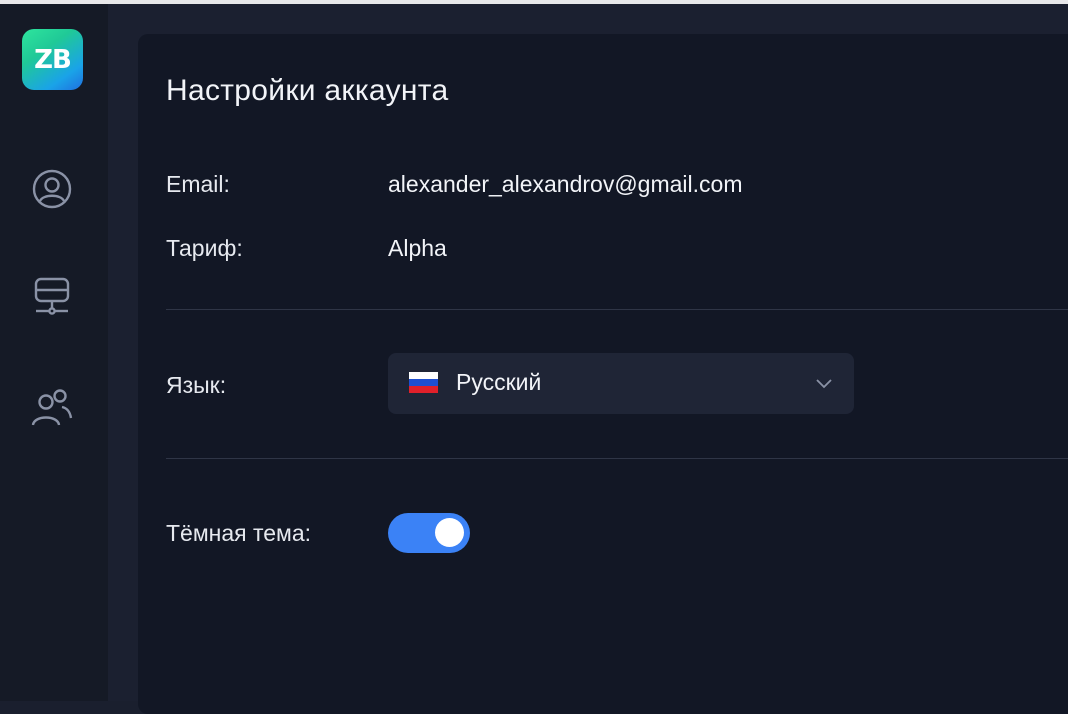  Describe the element at coordinates (565, 184) in the screenshot. I see `email-value: alexander_alexandrov@gmail.com` at that location.